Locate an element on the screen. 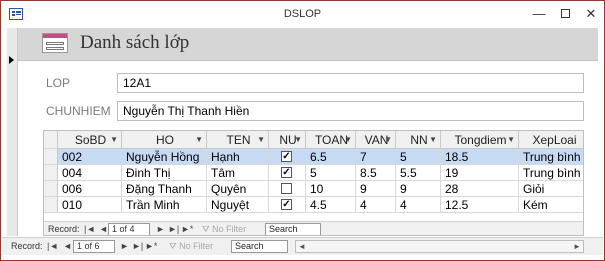 The width and height of the screenshot is (605, 261). column-header-tongdiem: Tongdiem ▼ is located at coordinates (480, 140).